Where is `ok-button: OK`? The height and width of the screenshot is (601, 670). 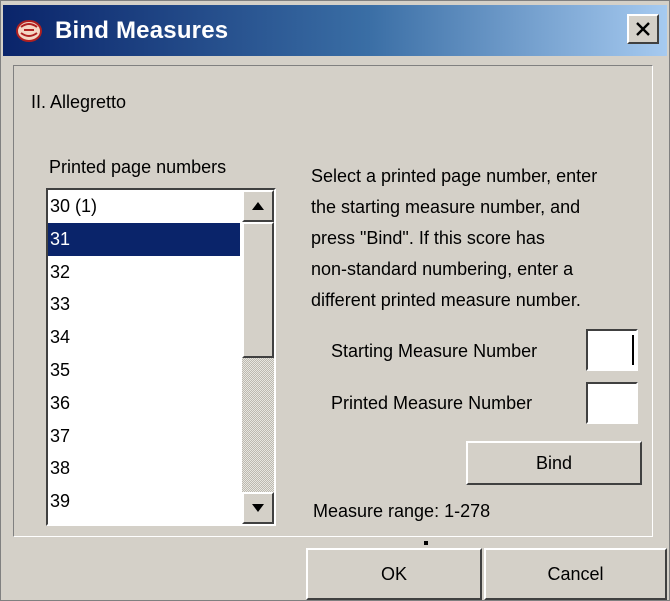
ok-button: OK is located at coordinates (394, 574).